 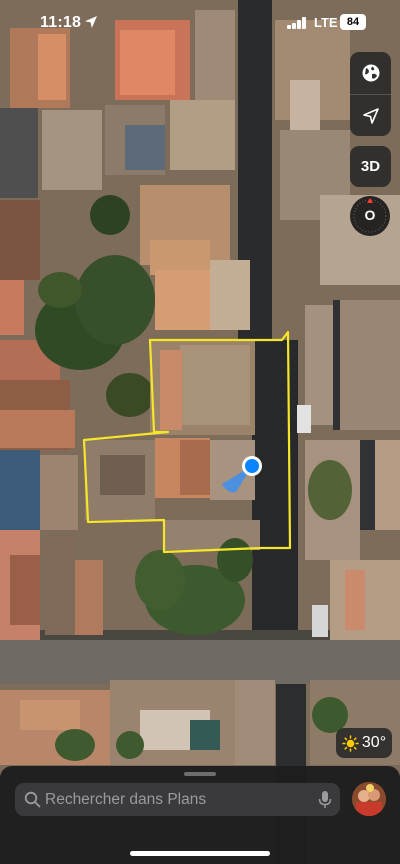 I want to click on battery-indicator: 84, so click(x=353, y=22).